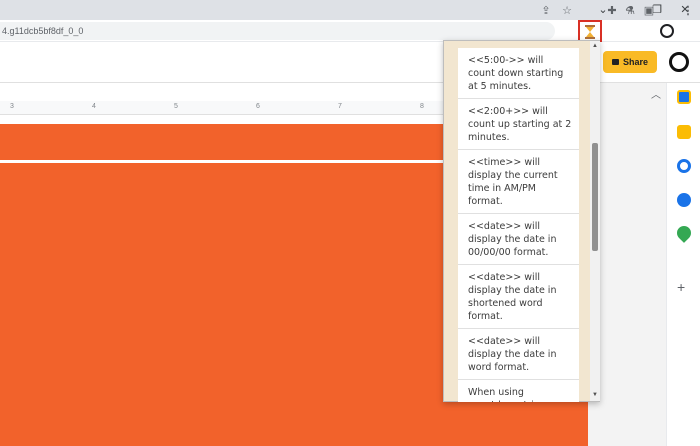  What do you see at coordinates (656, 93) in the screenshot?
I see `chevron-up-icon: ︿` at bounding box center [656, 93].